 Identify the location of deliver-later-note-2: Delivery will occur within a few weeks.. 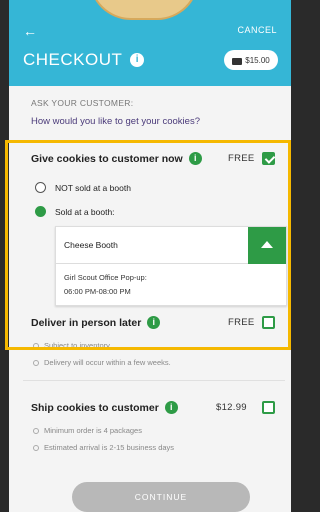
(102, 362).